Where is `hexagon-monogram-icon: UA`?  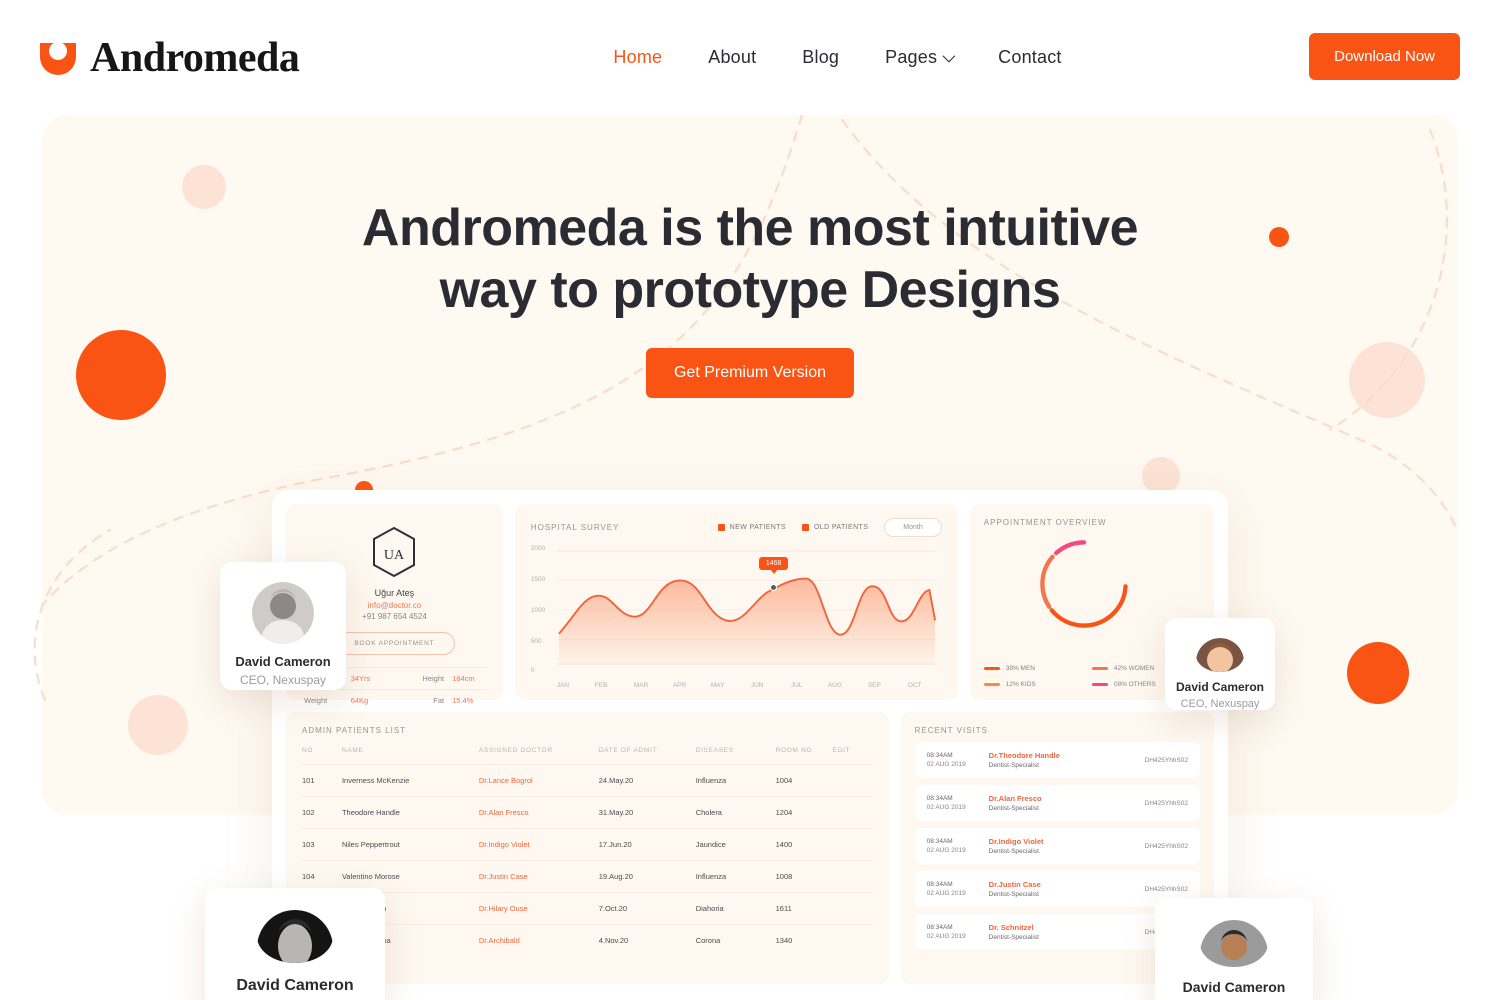
hexagon-monogram-icon: UA is located at coordinates (394, 552).